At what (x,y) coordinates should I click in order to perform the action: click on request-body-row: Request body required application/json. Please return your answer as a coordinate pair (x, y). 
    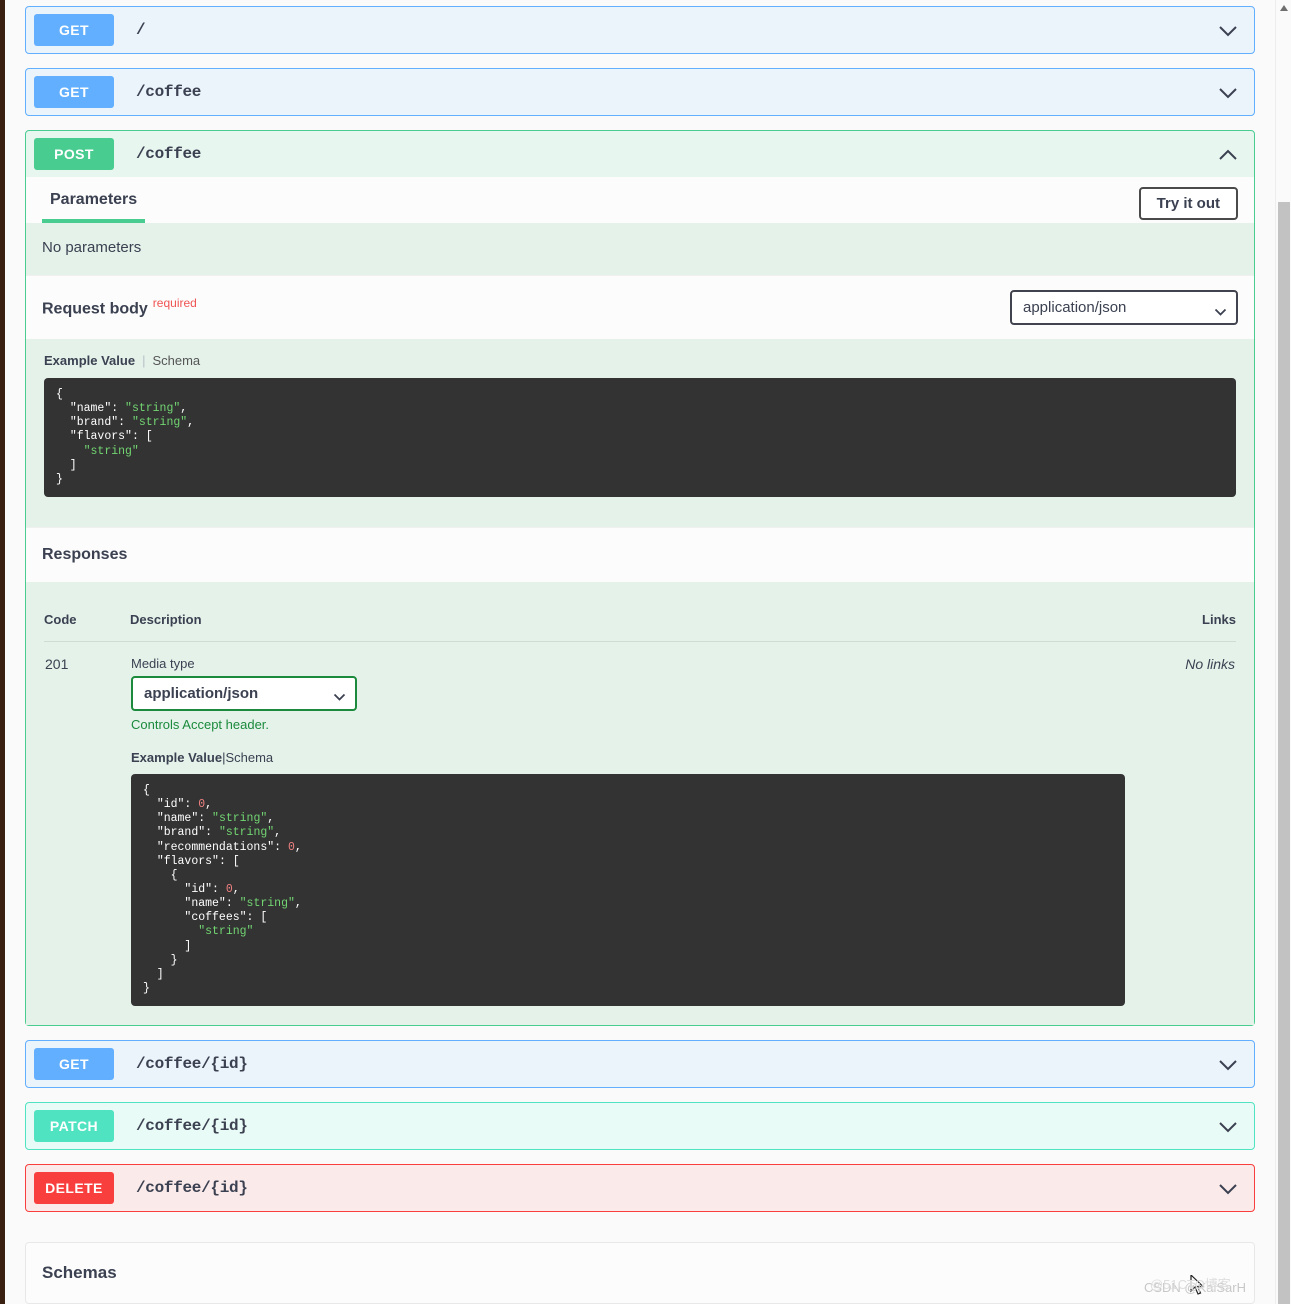
    Looking at the image, I should click on (640, 307).